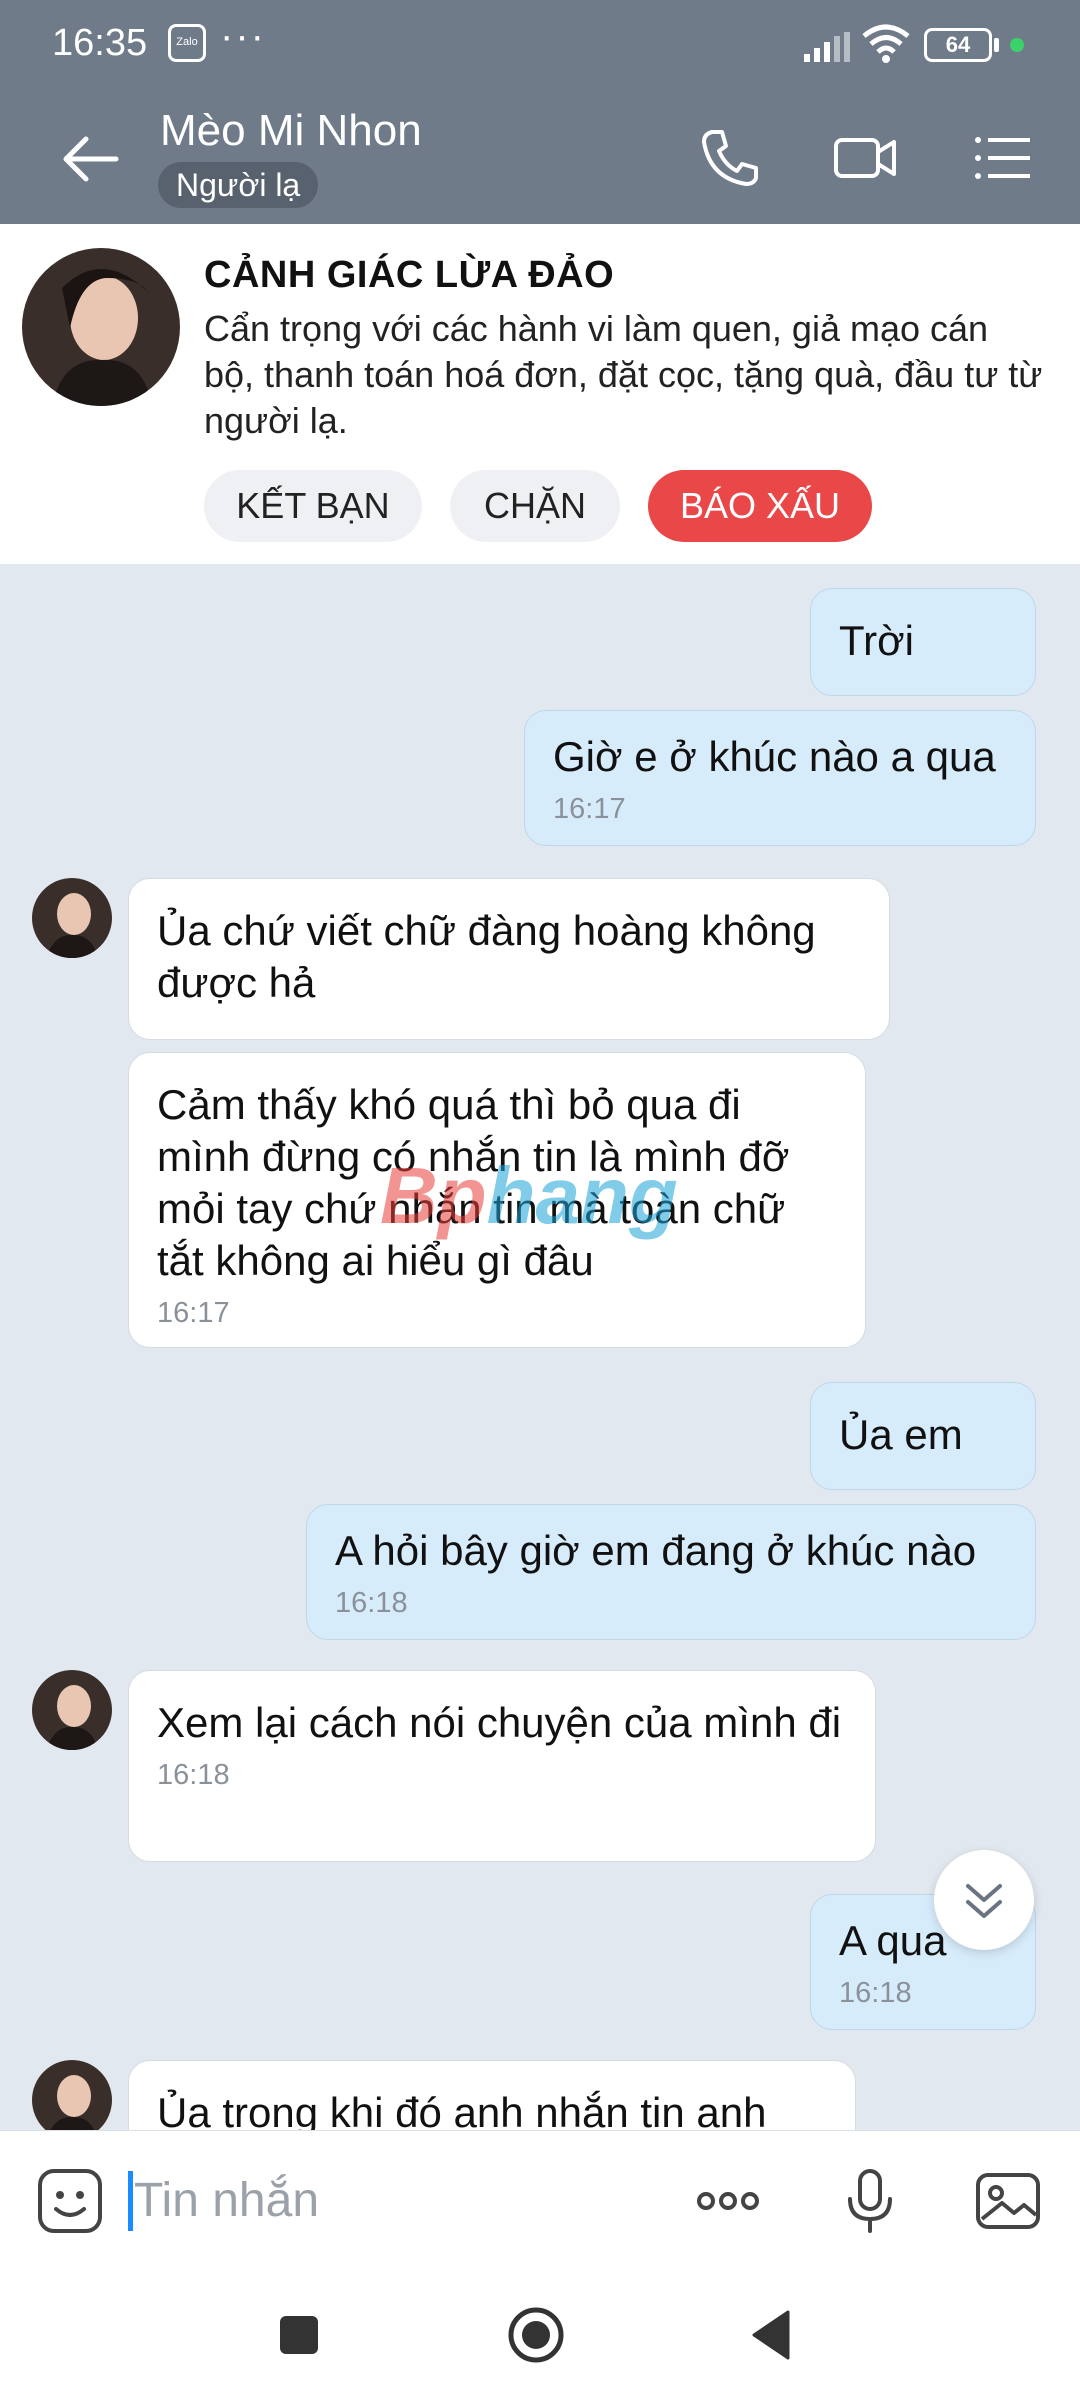 The width and height of the screenshot is (1080, 2400). I want to click on back-arrow-icon, so click(91, 159).